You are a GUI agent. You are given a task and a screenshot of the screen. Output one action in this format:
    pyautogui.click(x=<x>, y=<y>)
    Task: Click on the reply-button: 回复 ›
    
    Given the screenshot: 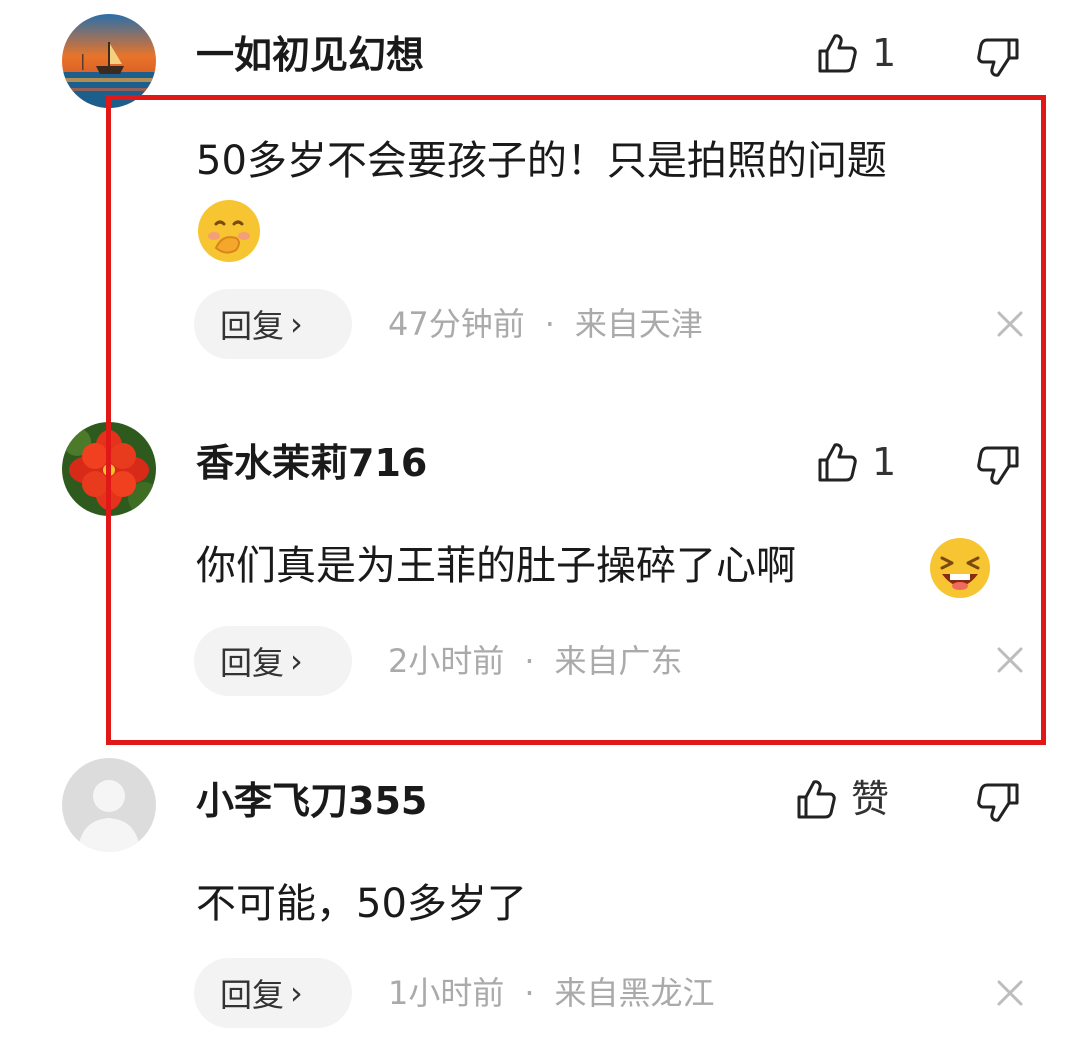 What is the action you would take?
    pyautogui.click(x=273, y=993)
    